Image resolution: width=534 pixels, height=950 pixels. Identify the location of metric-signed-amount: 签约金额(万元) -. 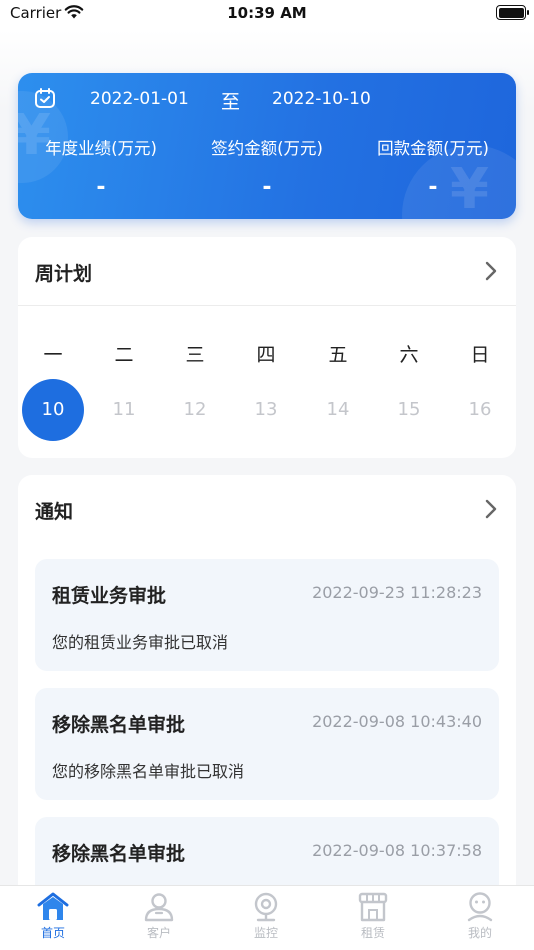
(267, 167).